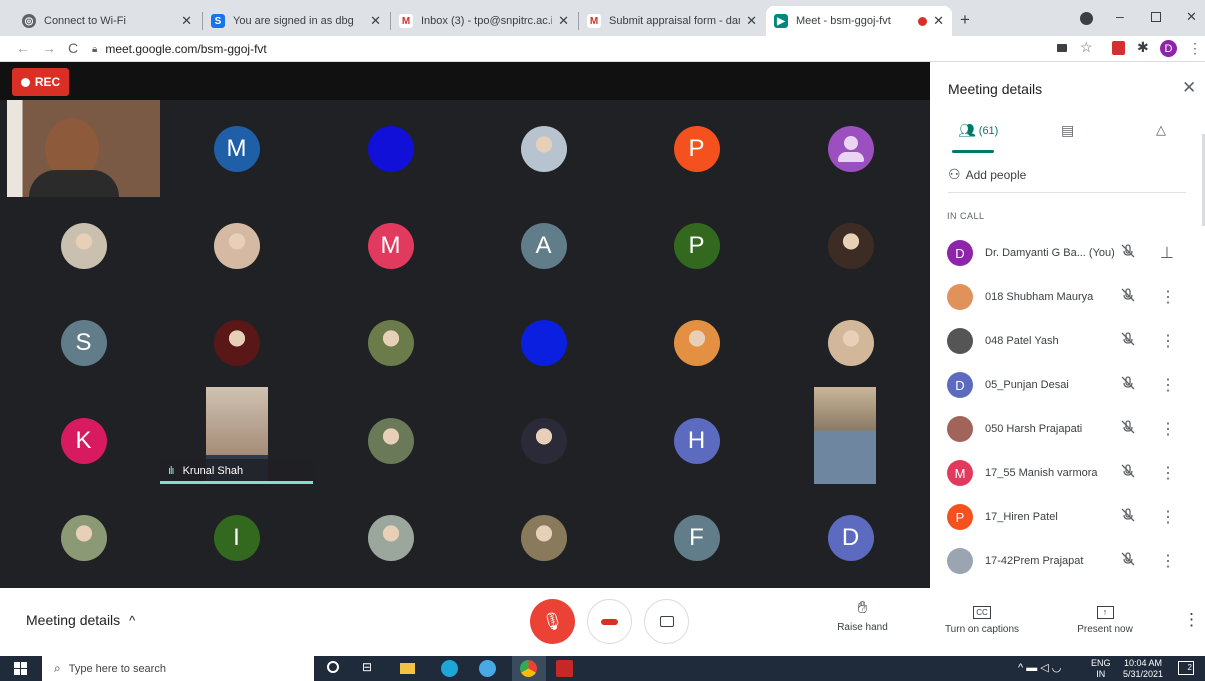  Describe the element at coordinates (1062, 48) in the screenshot. I see `camera-icon` at that location.